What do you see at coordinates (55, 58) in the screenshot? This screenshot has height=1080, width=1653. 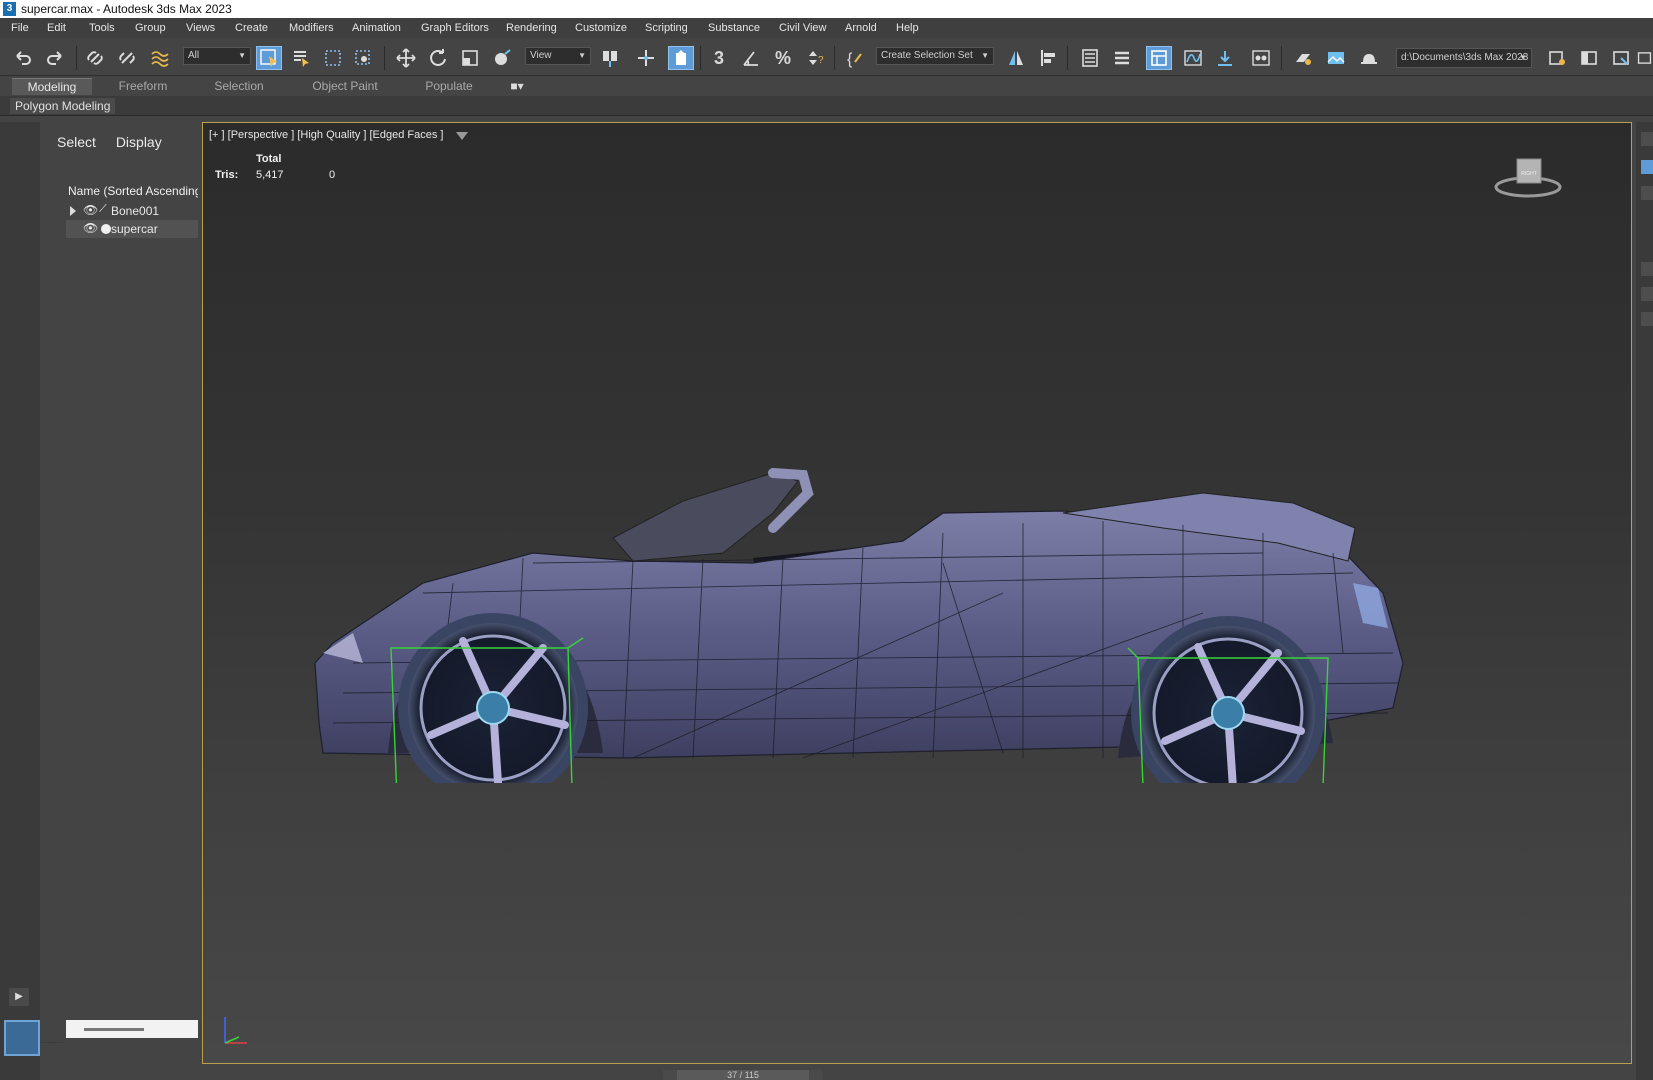 I see `redo-icon` at bounding box center [55, 58].